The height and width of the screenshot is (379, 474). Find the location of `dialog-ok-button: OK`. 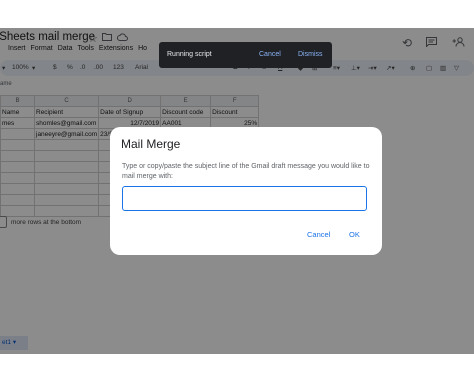

dialog-ok-button: OK is located at coordinates (354, 234).